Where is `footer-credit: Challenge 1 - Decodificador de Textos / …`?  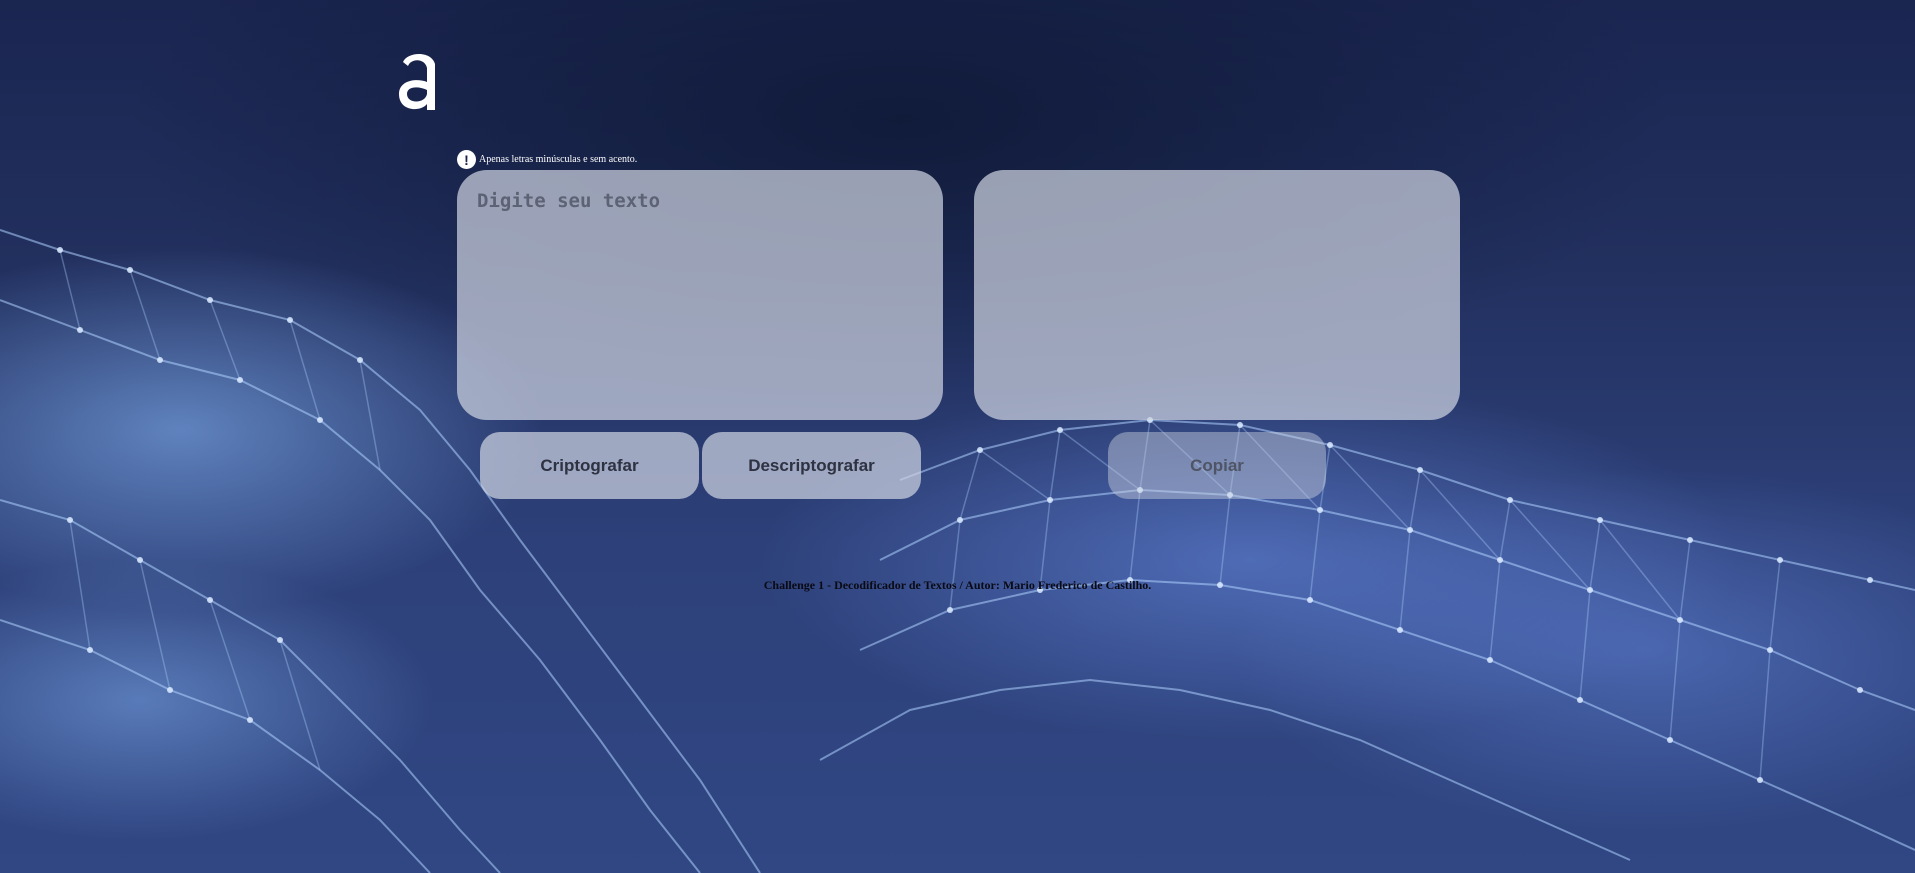 footer-credit: Challenge 1 - Decodificador de Textos / … is located at coordinates (957, 585).